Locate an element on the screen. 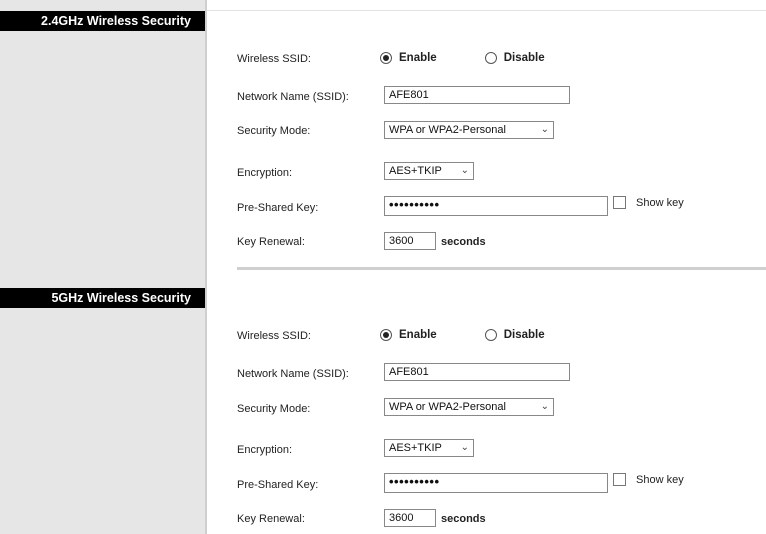  vertical-divider is located at coordinates (206, 267).